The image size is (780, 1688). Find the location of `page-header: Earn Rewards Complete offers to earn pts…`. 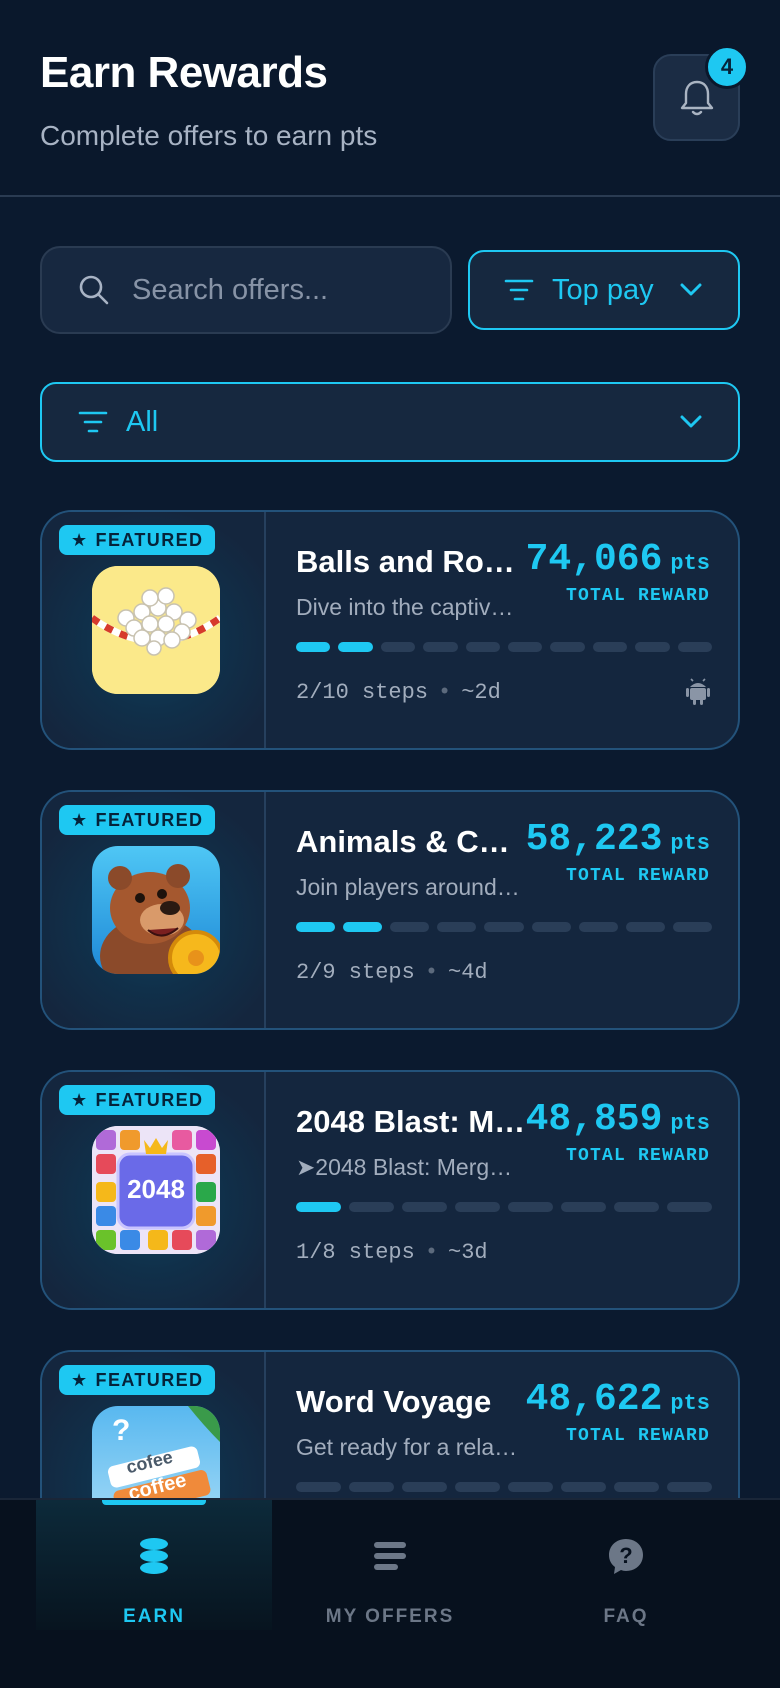

page-header: Earn Rewards Complete offers to earn pts… is located at coordinates (390, 98).